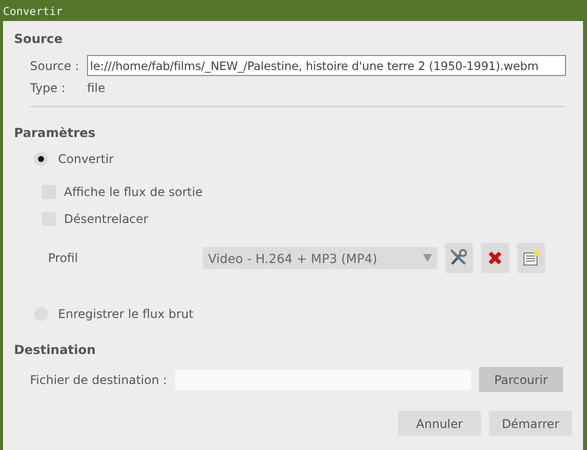  What do you see at coordinates (126, 314) in the screenshot?
I see `radio-label: Enregistrer le flux brut` at bounding box center [126, 314].